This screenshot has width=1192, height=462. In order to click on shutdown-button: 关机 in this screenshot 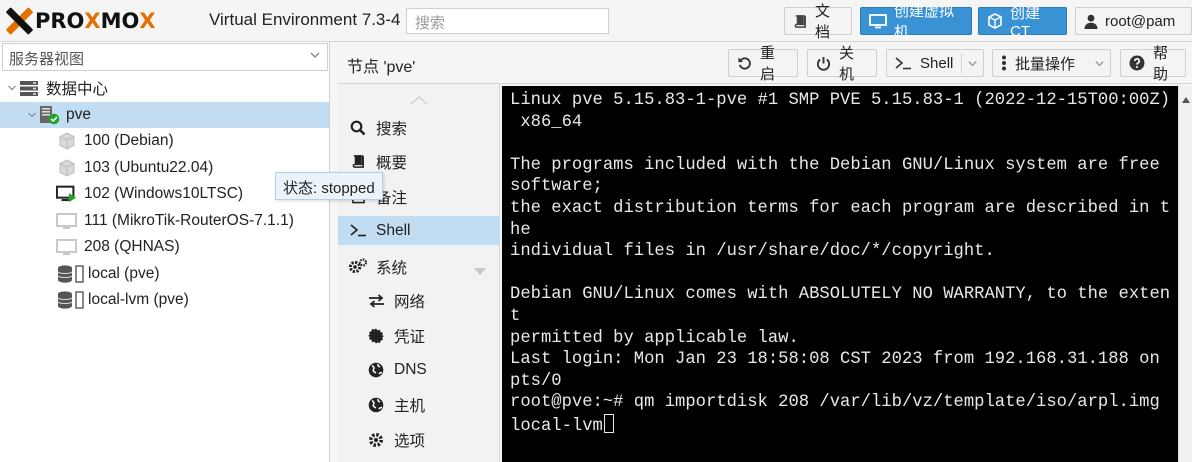, I will do `click(842, 64)`.